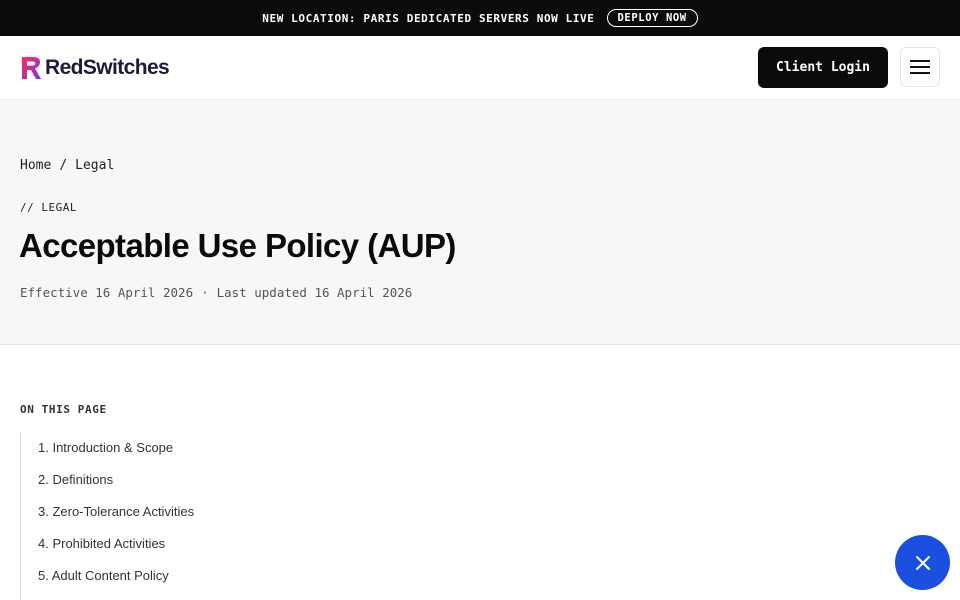 This screenshot has height=600, width=960. What do you see at coordinates (107, 292) in the screenshot?
I see `effective-date: Effective 16 April 2026` at bounding box center [107, 292].